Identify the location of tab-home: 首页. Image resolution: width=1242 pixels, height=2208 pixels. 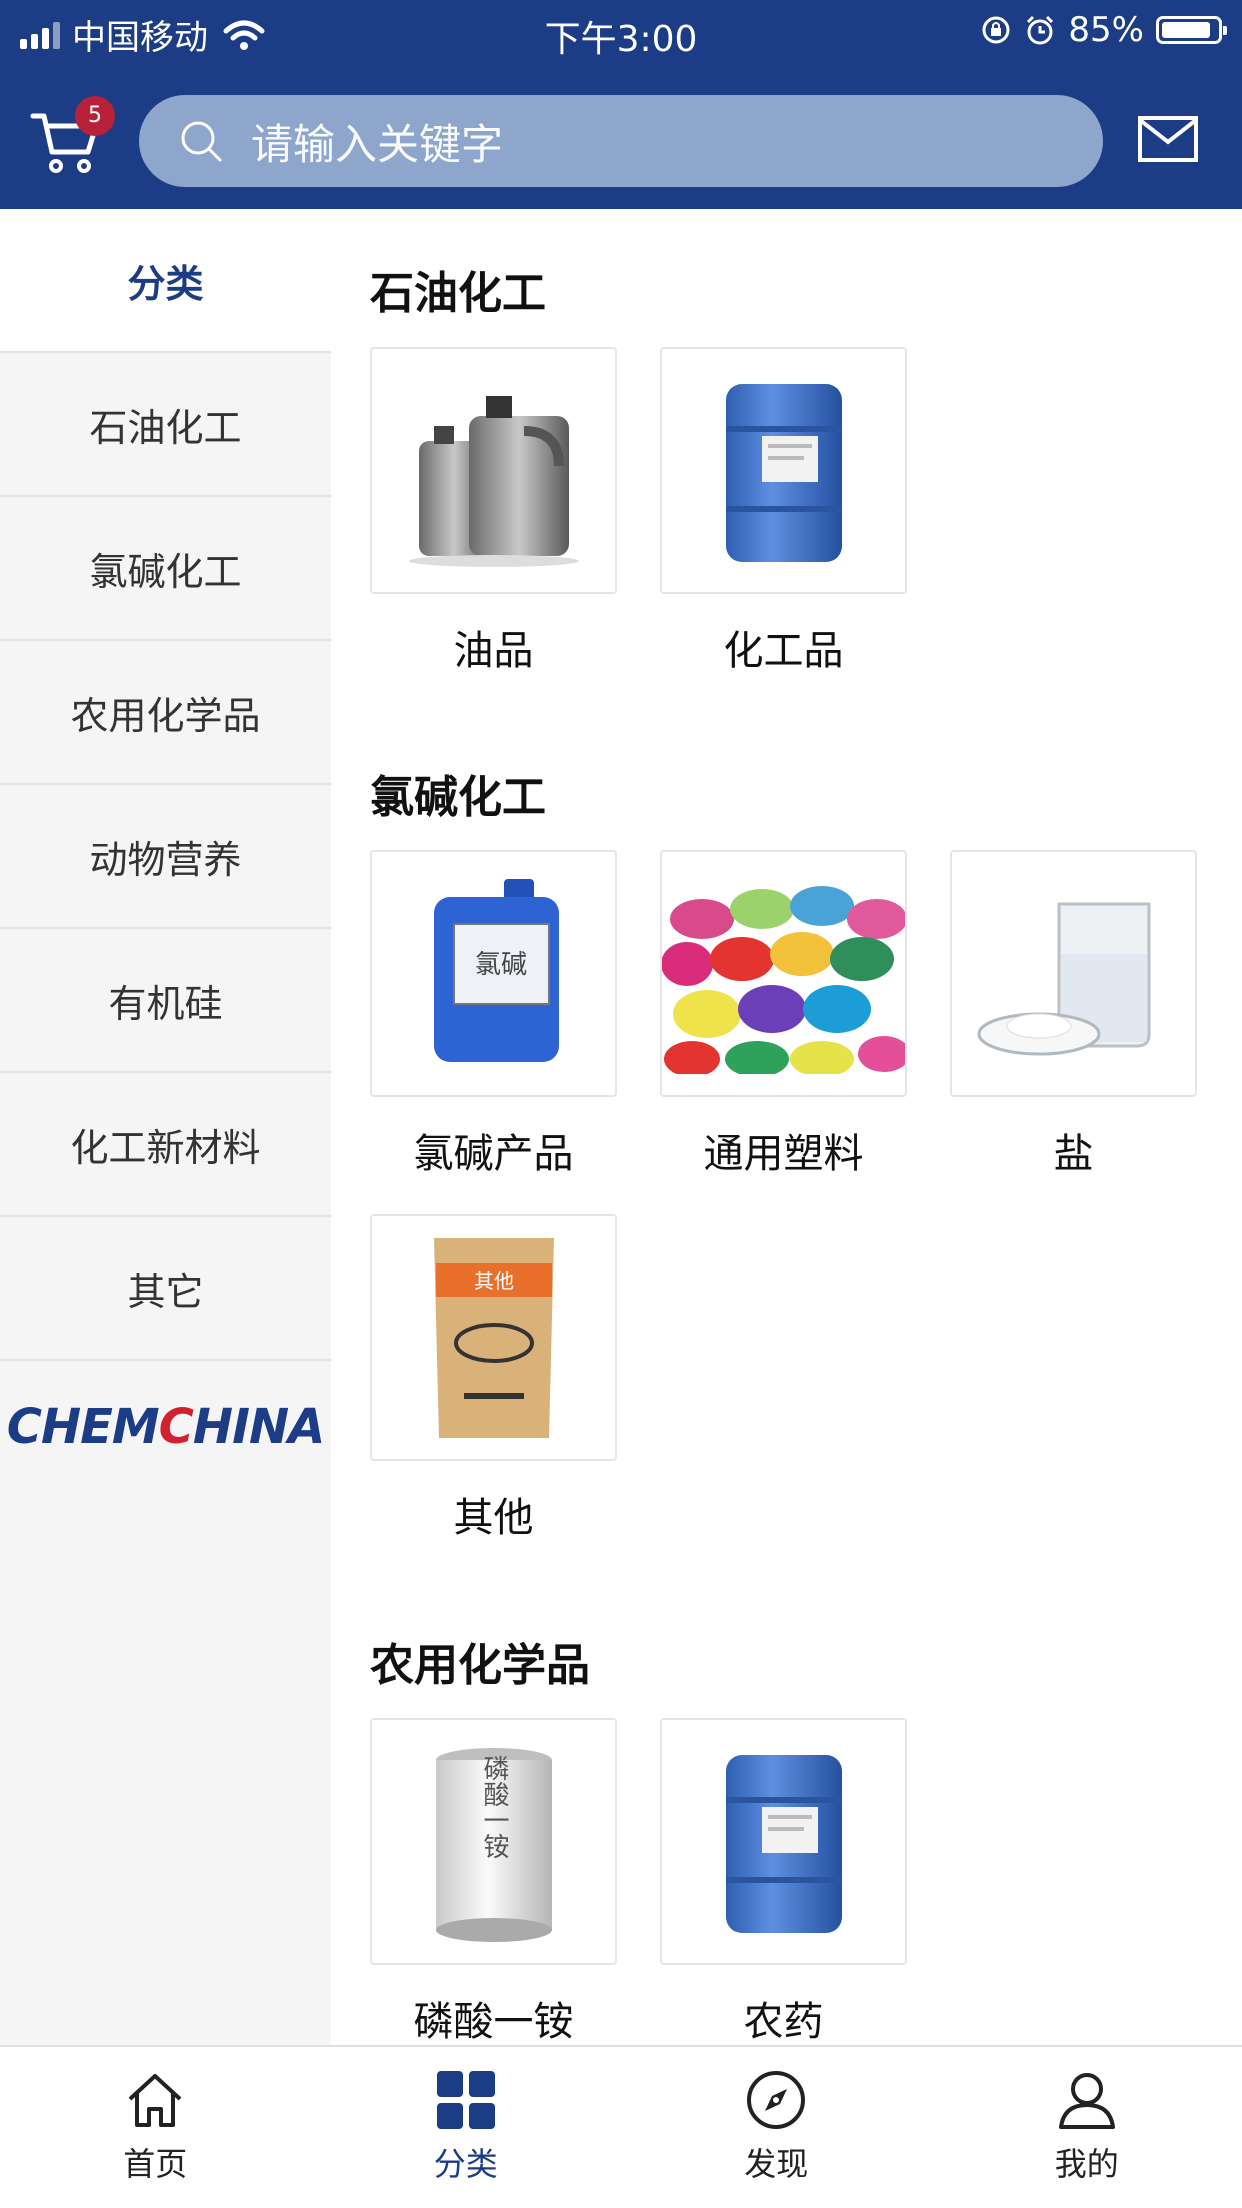
(155, 2127).